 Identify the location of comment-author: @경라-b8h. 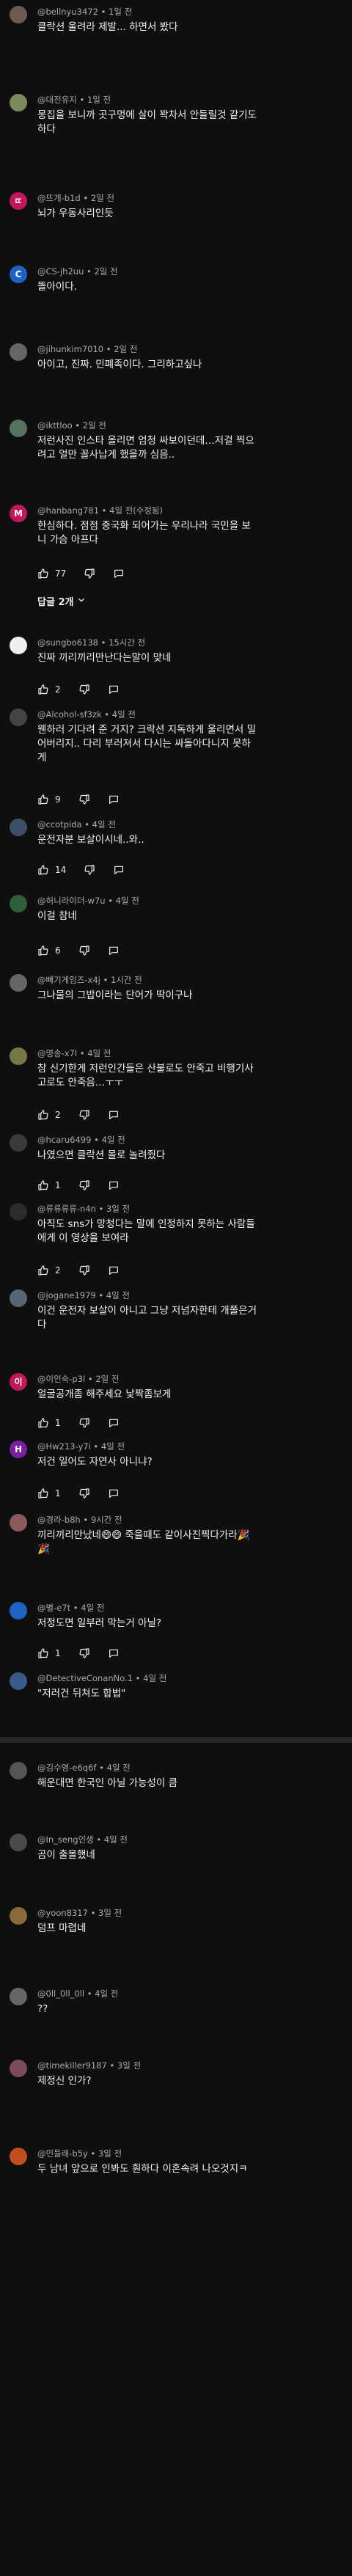
(59, 1520).